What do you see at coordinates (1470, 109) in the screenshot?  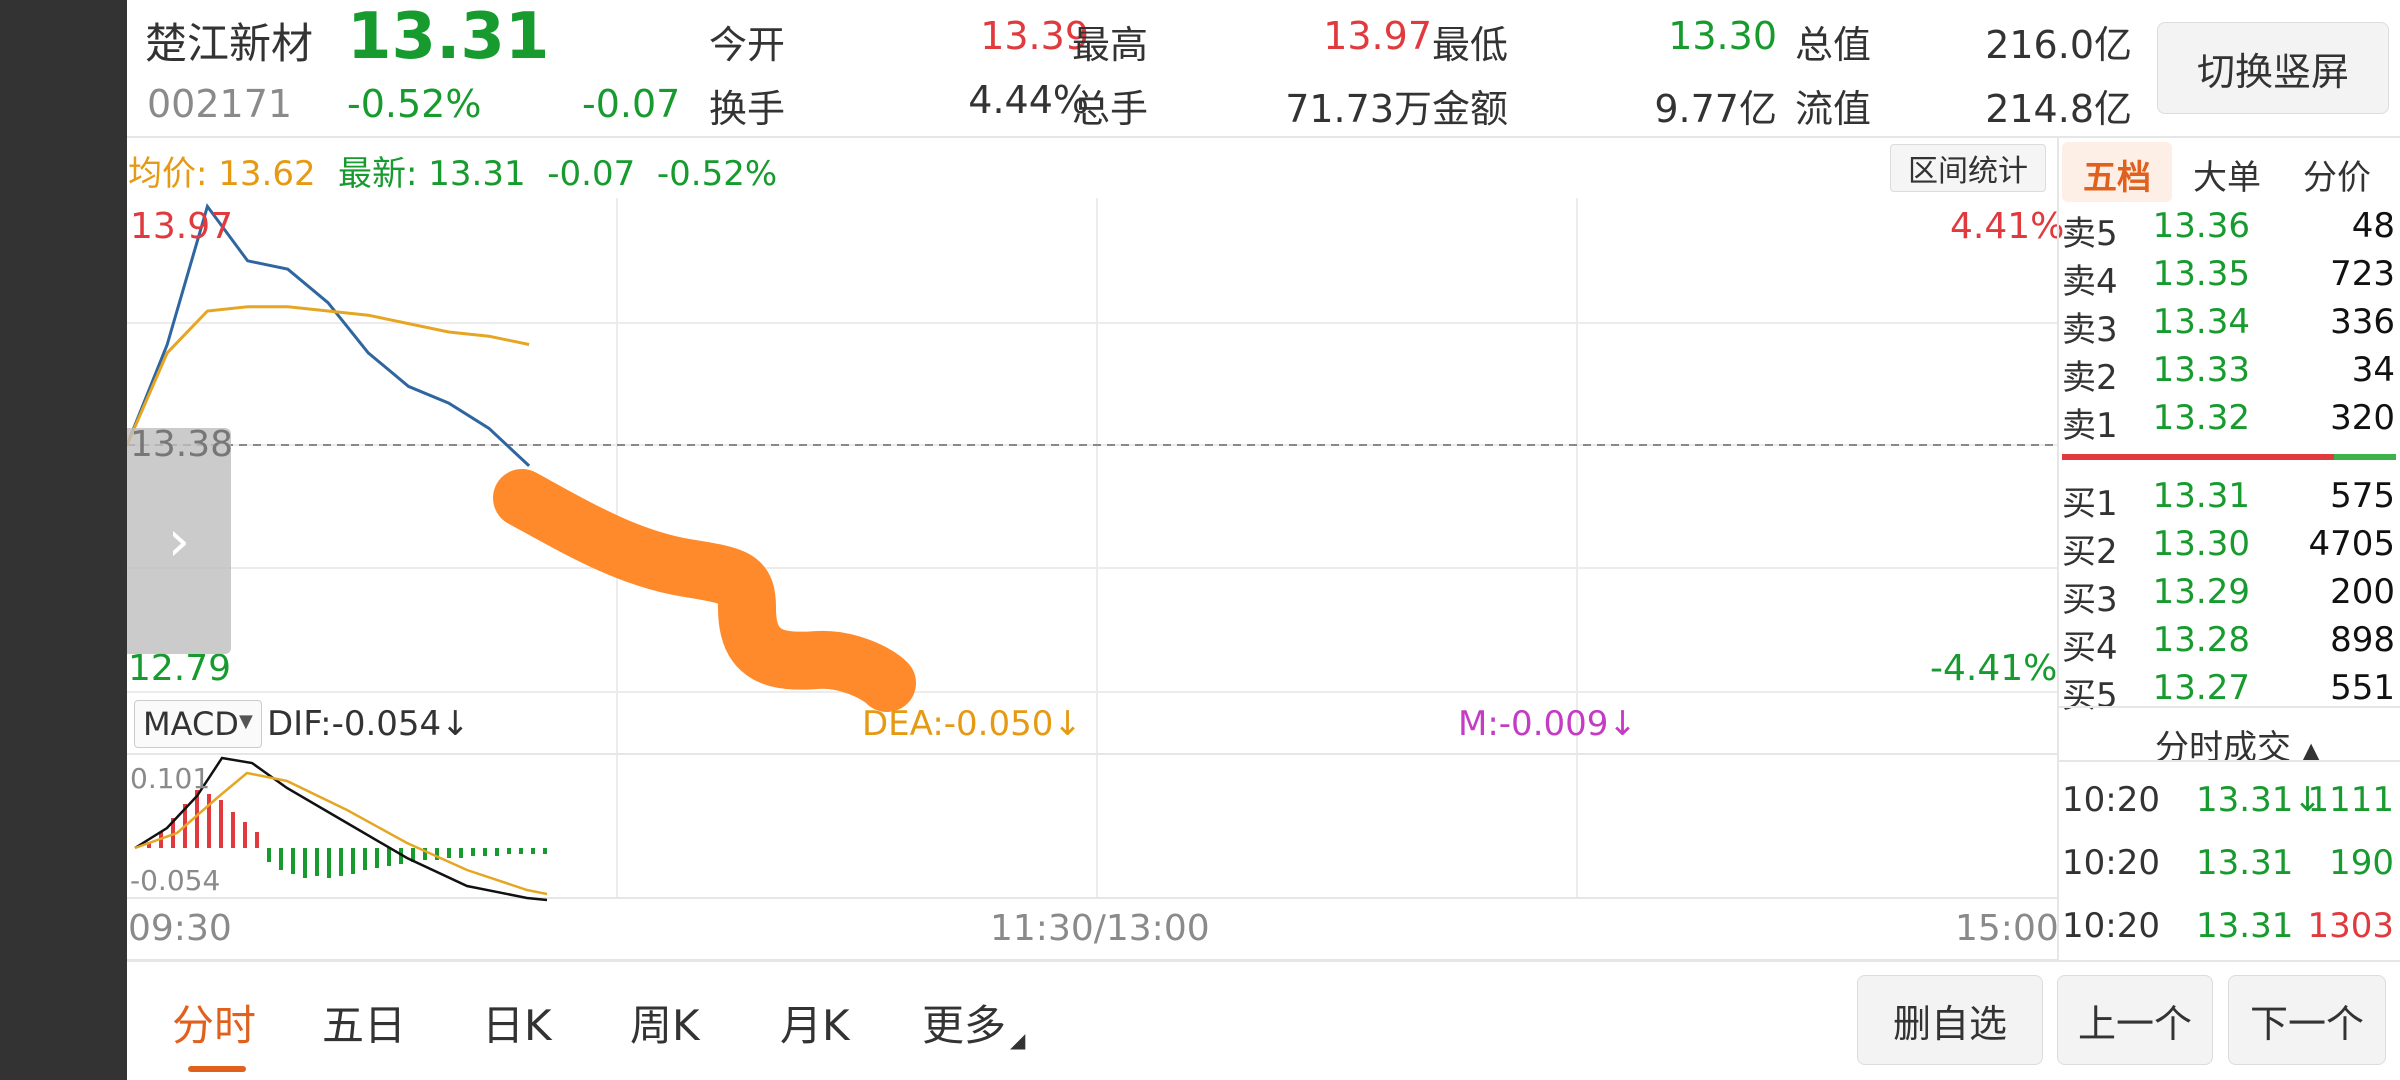 I see `stat-label-amount: 金额` at bounding box center [1470, 109].